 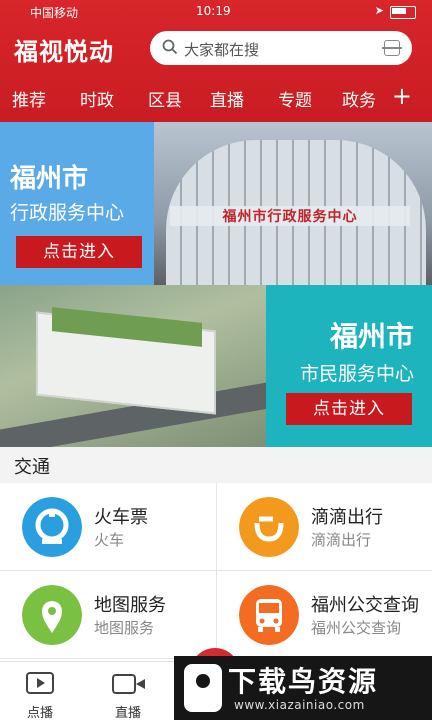 What do you see at coordinates (216, 465) in the screenshot?
I see `section-header: 交通` at bounding box center [216, 465].